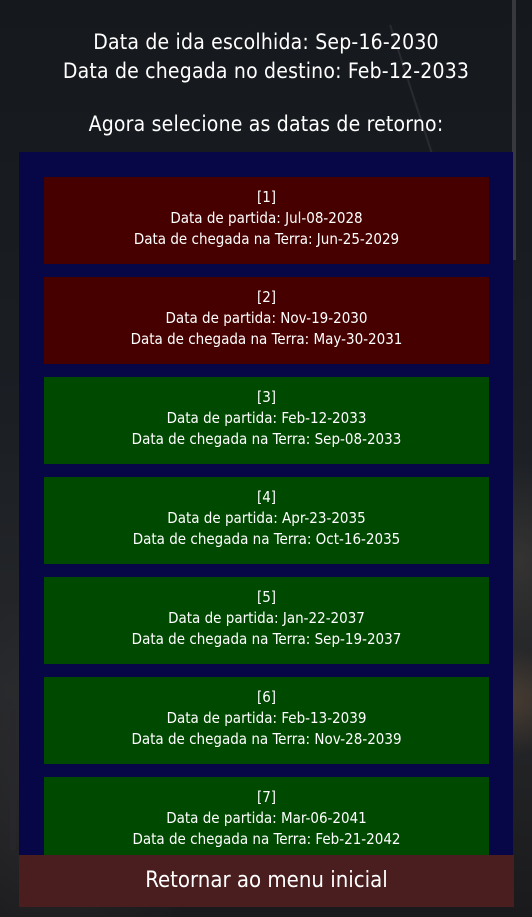 The height and width of the screenshot is (917, 532). I want to click on option-earth-arrival-date: Data de chegada na Terra: Sep-19-2037, so click(266, 639).